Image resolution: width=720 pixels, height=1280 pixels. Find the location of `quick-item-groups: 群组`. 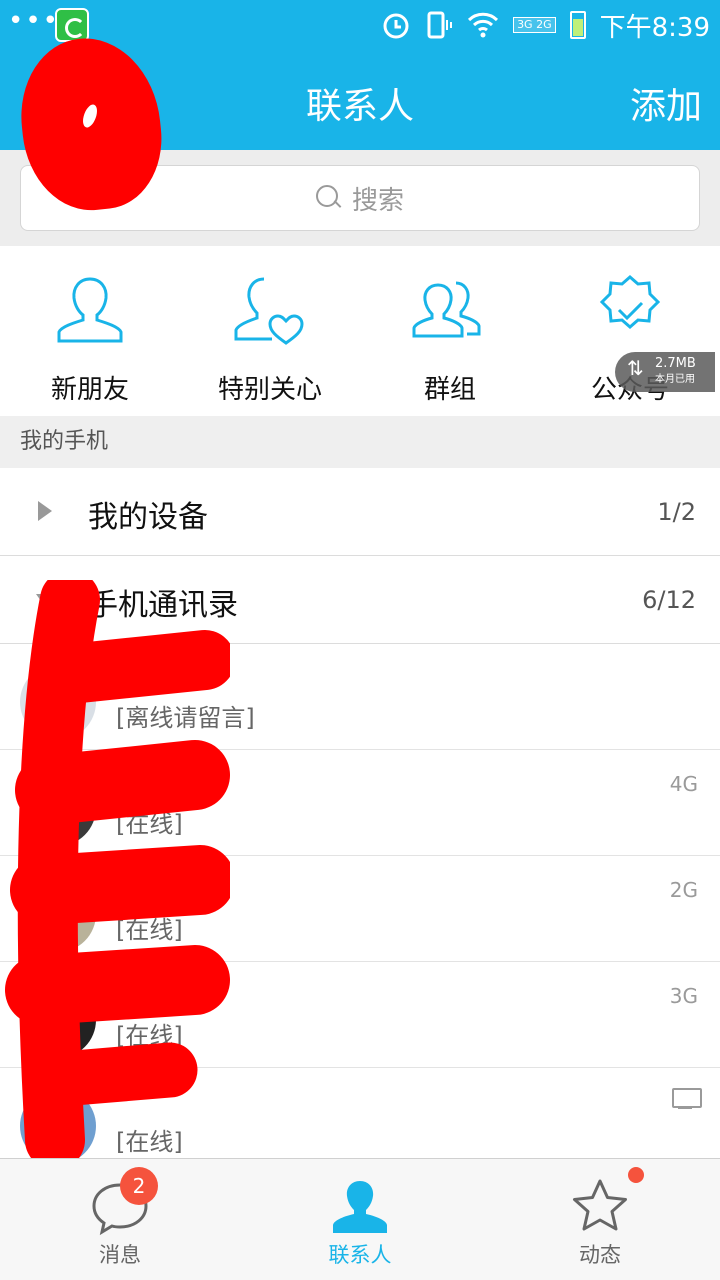

quick-item-groups: 群组 is located at coordinates (450, 338).